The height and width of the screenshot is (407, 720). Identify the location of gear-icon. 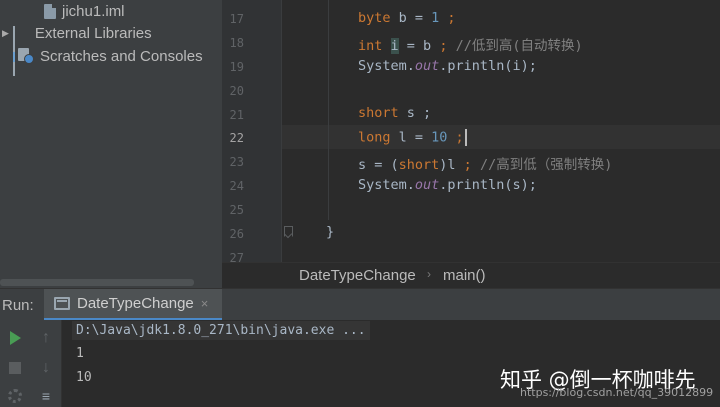
(15, 396).